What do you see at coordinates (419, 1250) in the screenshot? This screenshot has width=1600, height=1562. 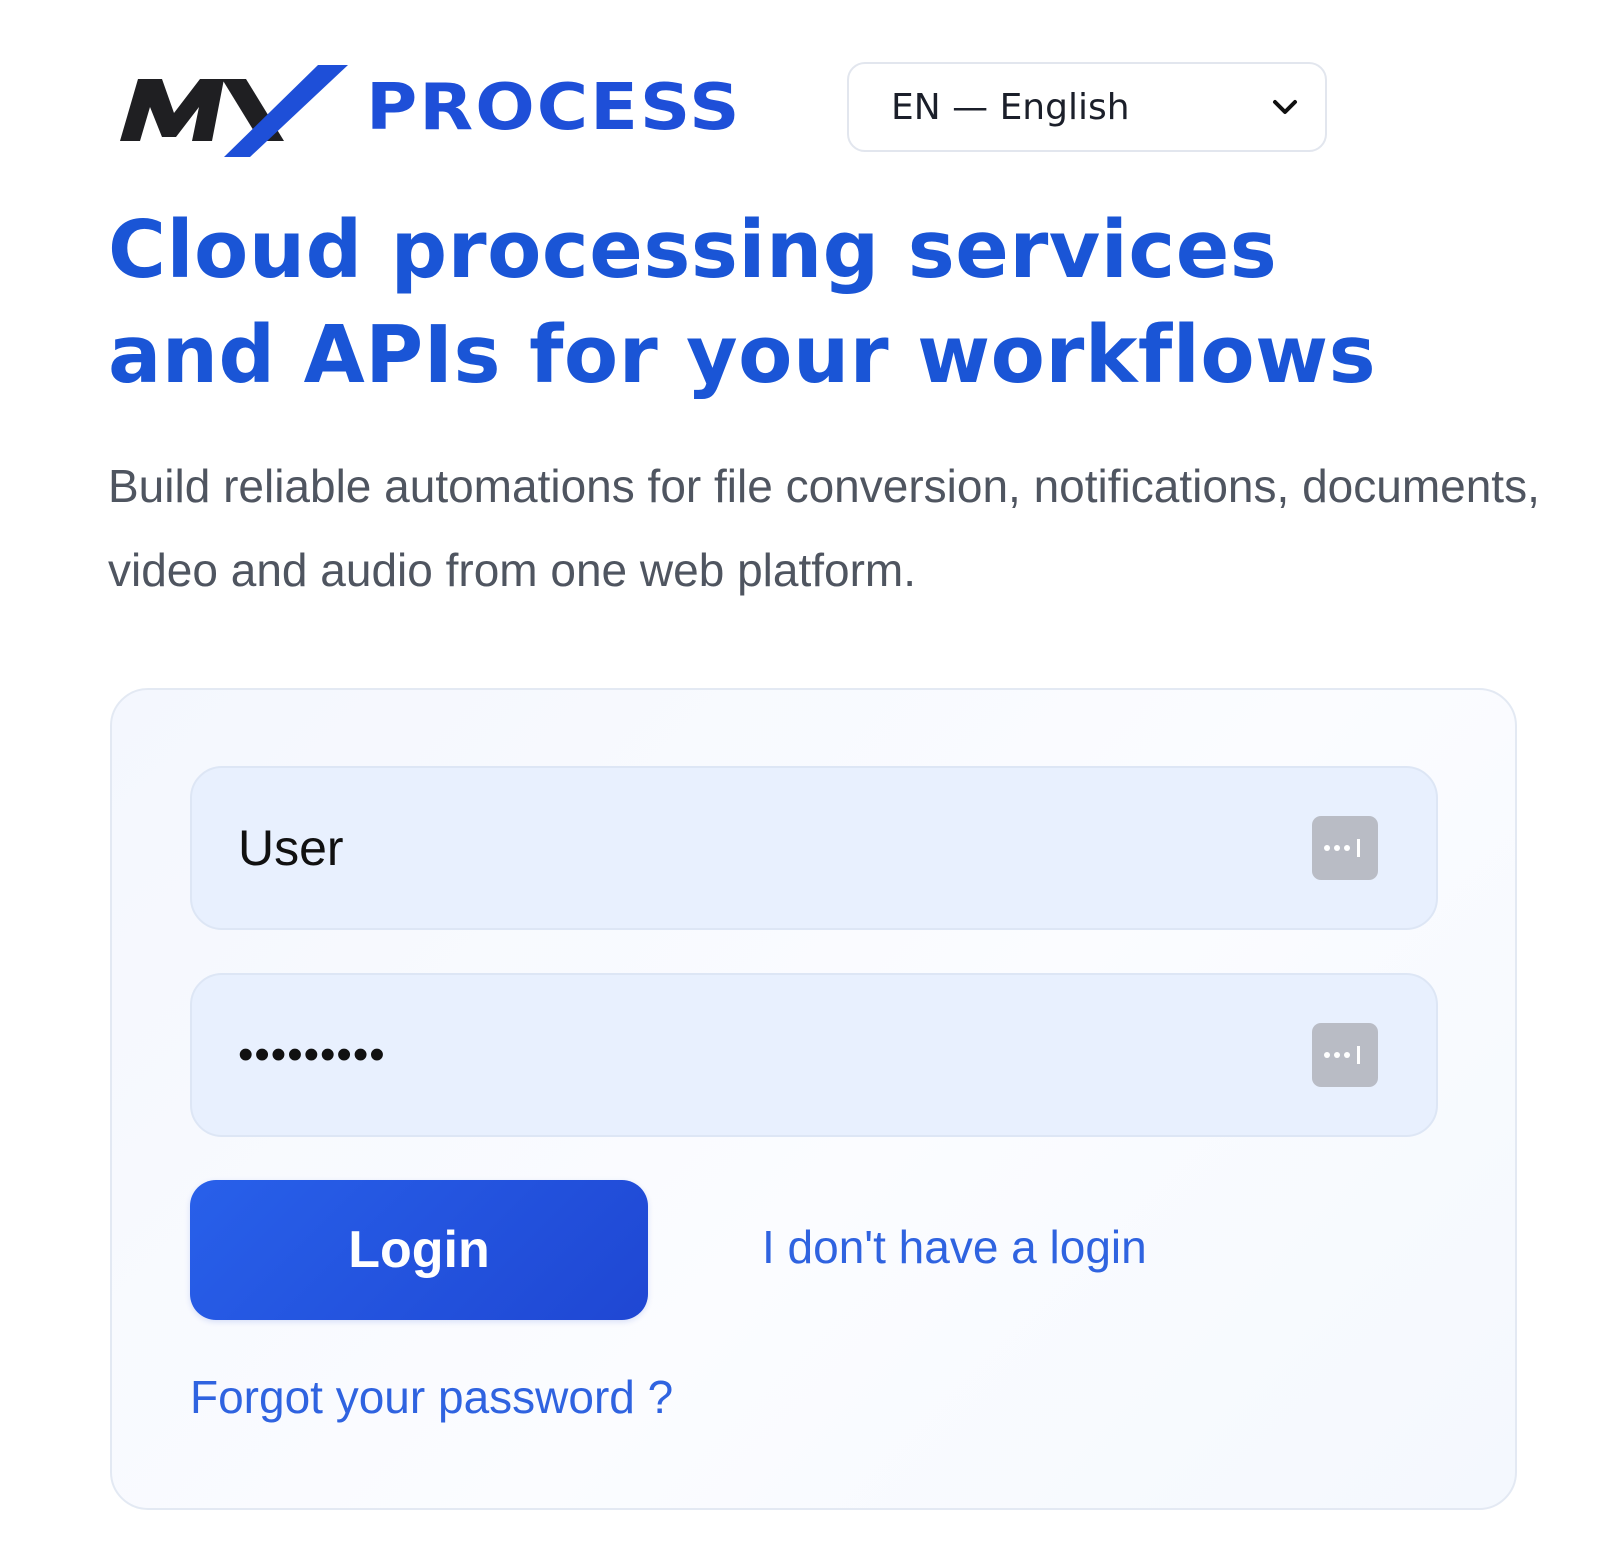 I see `login-button: Login` at bounding box center [419, 1250].